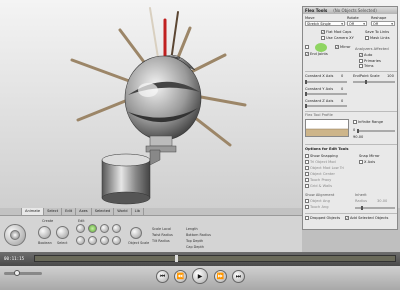 The height and width of the screenshot is (290, 400). Describe the element at coordinates (103, 211) in the screenshot. I see `tab-selected: Selected` at that location.